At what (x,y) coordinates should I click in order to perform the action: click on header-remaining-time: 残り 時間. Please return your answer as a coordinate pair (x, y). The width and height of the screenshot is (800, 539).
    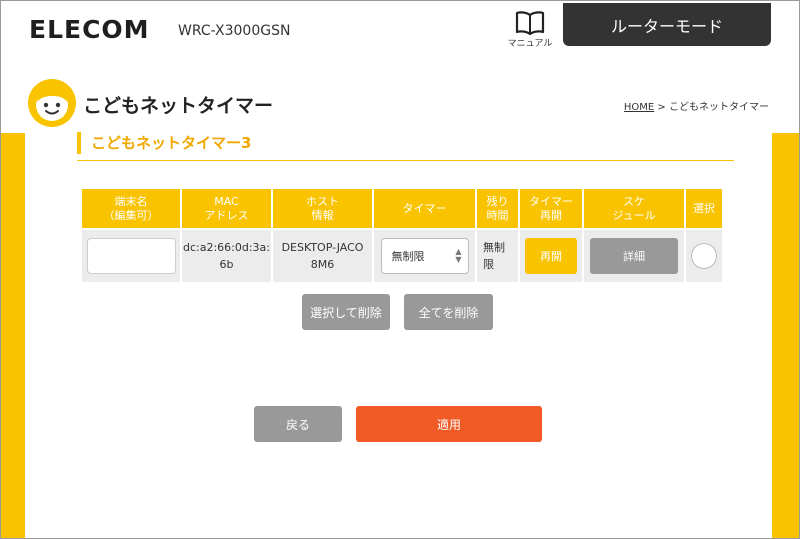
    Looking at the image, I should click on (497, 208).